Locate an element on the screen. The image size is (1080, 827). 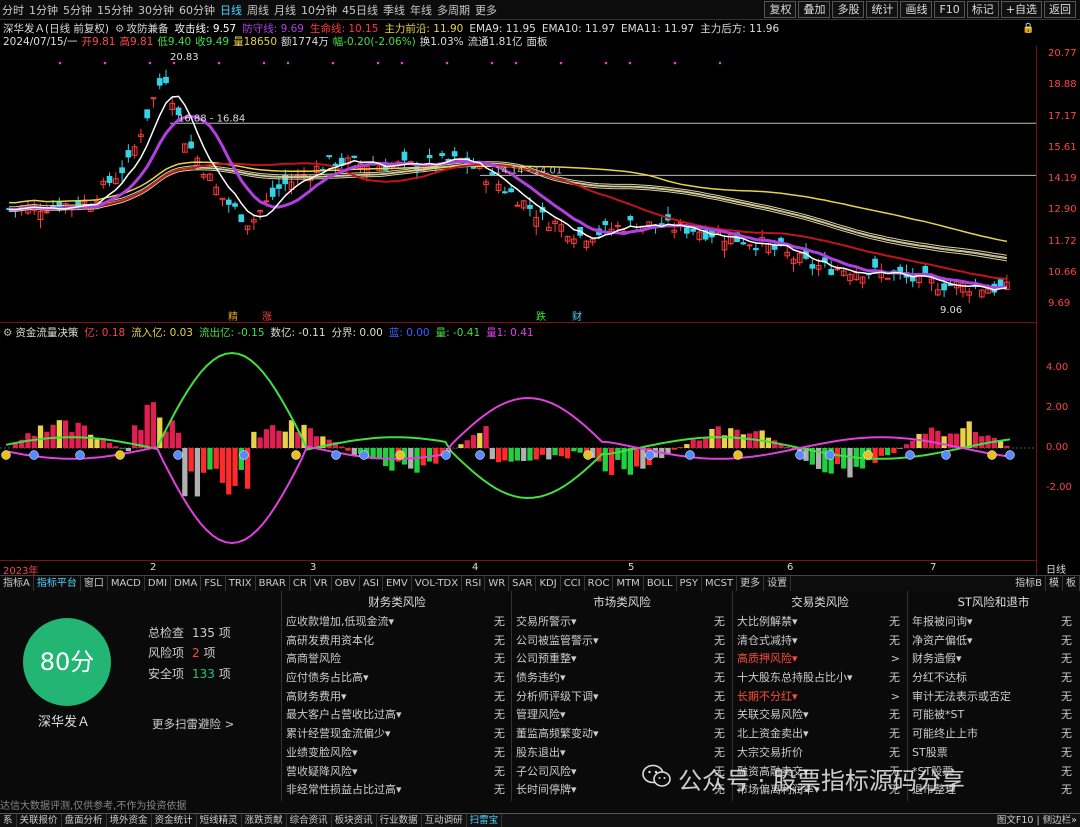
risk-item: 营收疑降风险▾无 is located at coordinates (397, 772).